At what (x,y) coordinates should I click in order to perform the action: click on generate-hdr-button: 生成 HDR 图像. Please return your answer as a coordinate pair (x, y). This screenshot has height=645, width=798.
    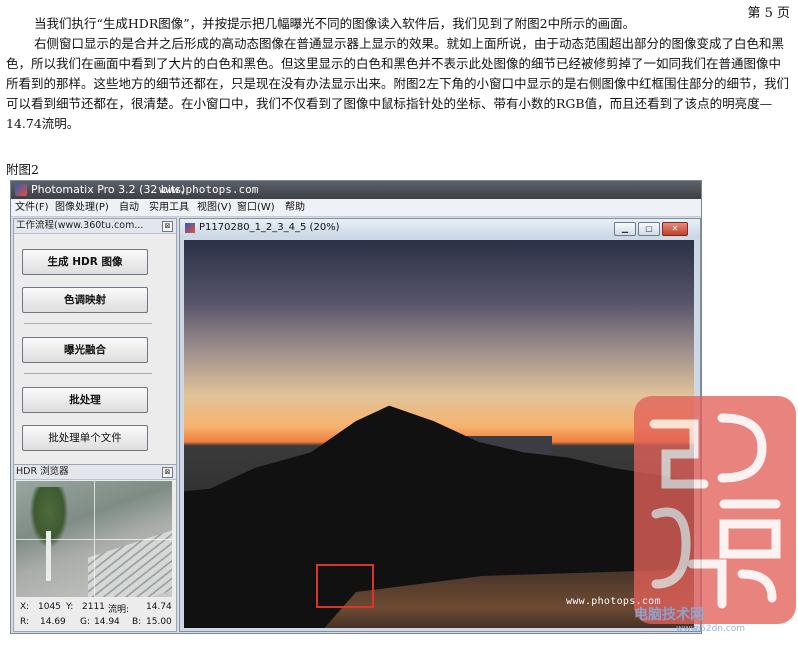
    Looking at the image, I should click on (85, 262).